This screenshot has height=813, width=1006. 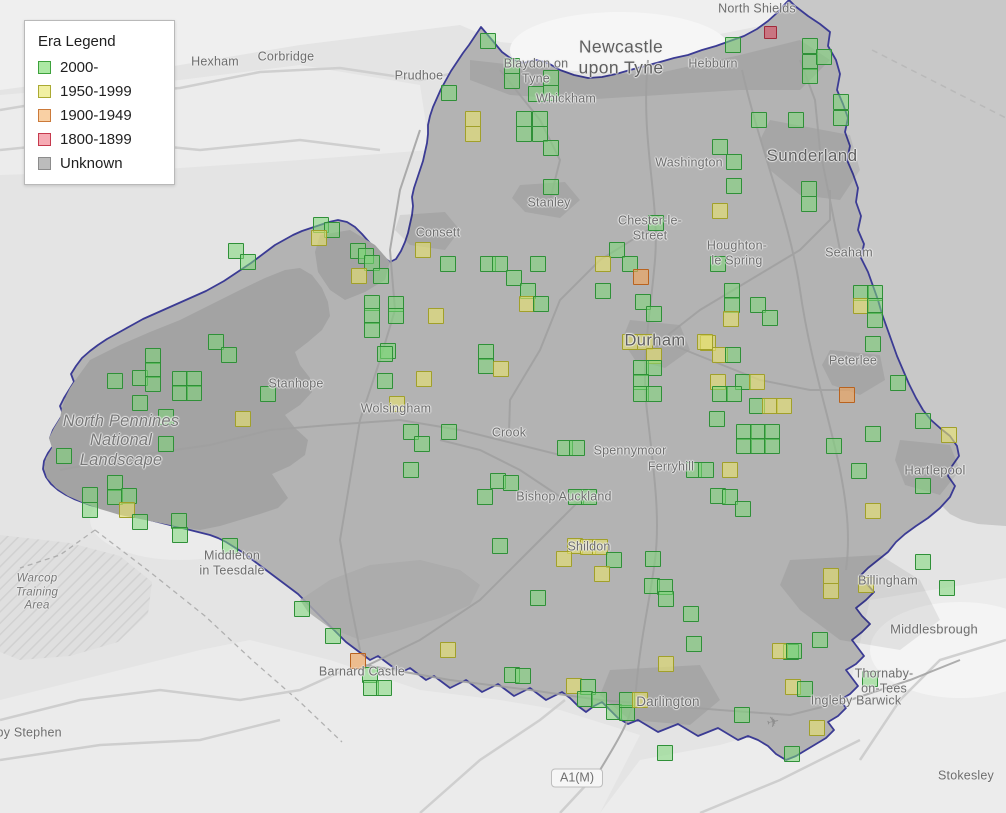 I want to click on place-label-chester-le-street: Chester-le- Street, so click(x=650, y=227).